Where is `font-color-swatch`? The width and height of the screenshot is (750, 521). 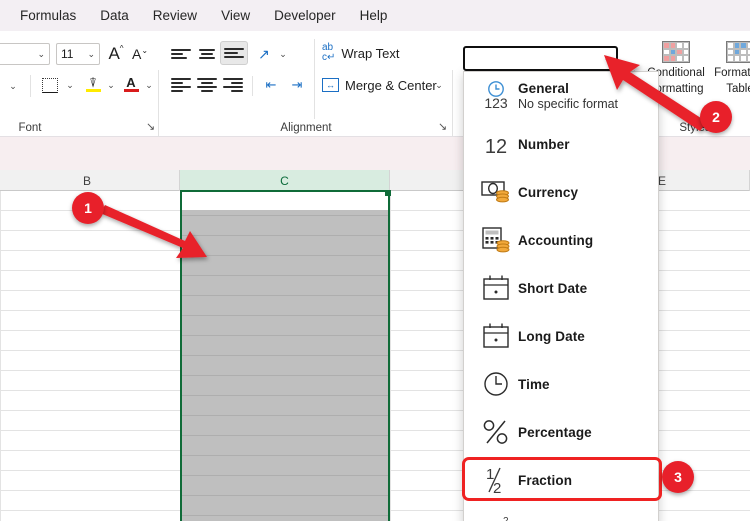
font-color-swatch is located at coordinates (131, 90).